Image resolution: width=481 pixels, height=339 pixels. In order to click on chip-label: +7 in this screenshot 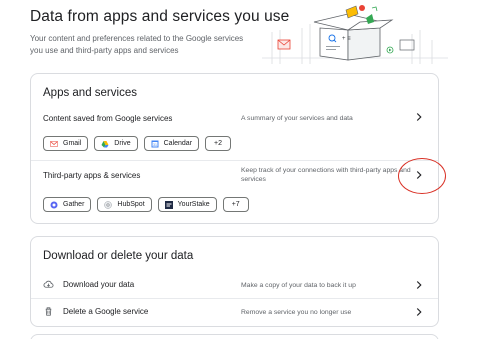, I will do `click(235, 204)`.